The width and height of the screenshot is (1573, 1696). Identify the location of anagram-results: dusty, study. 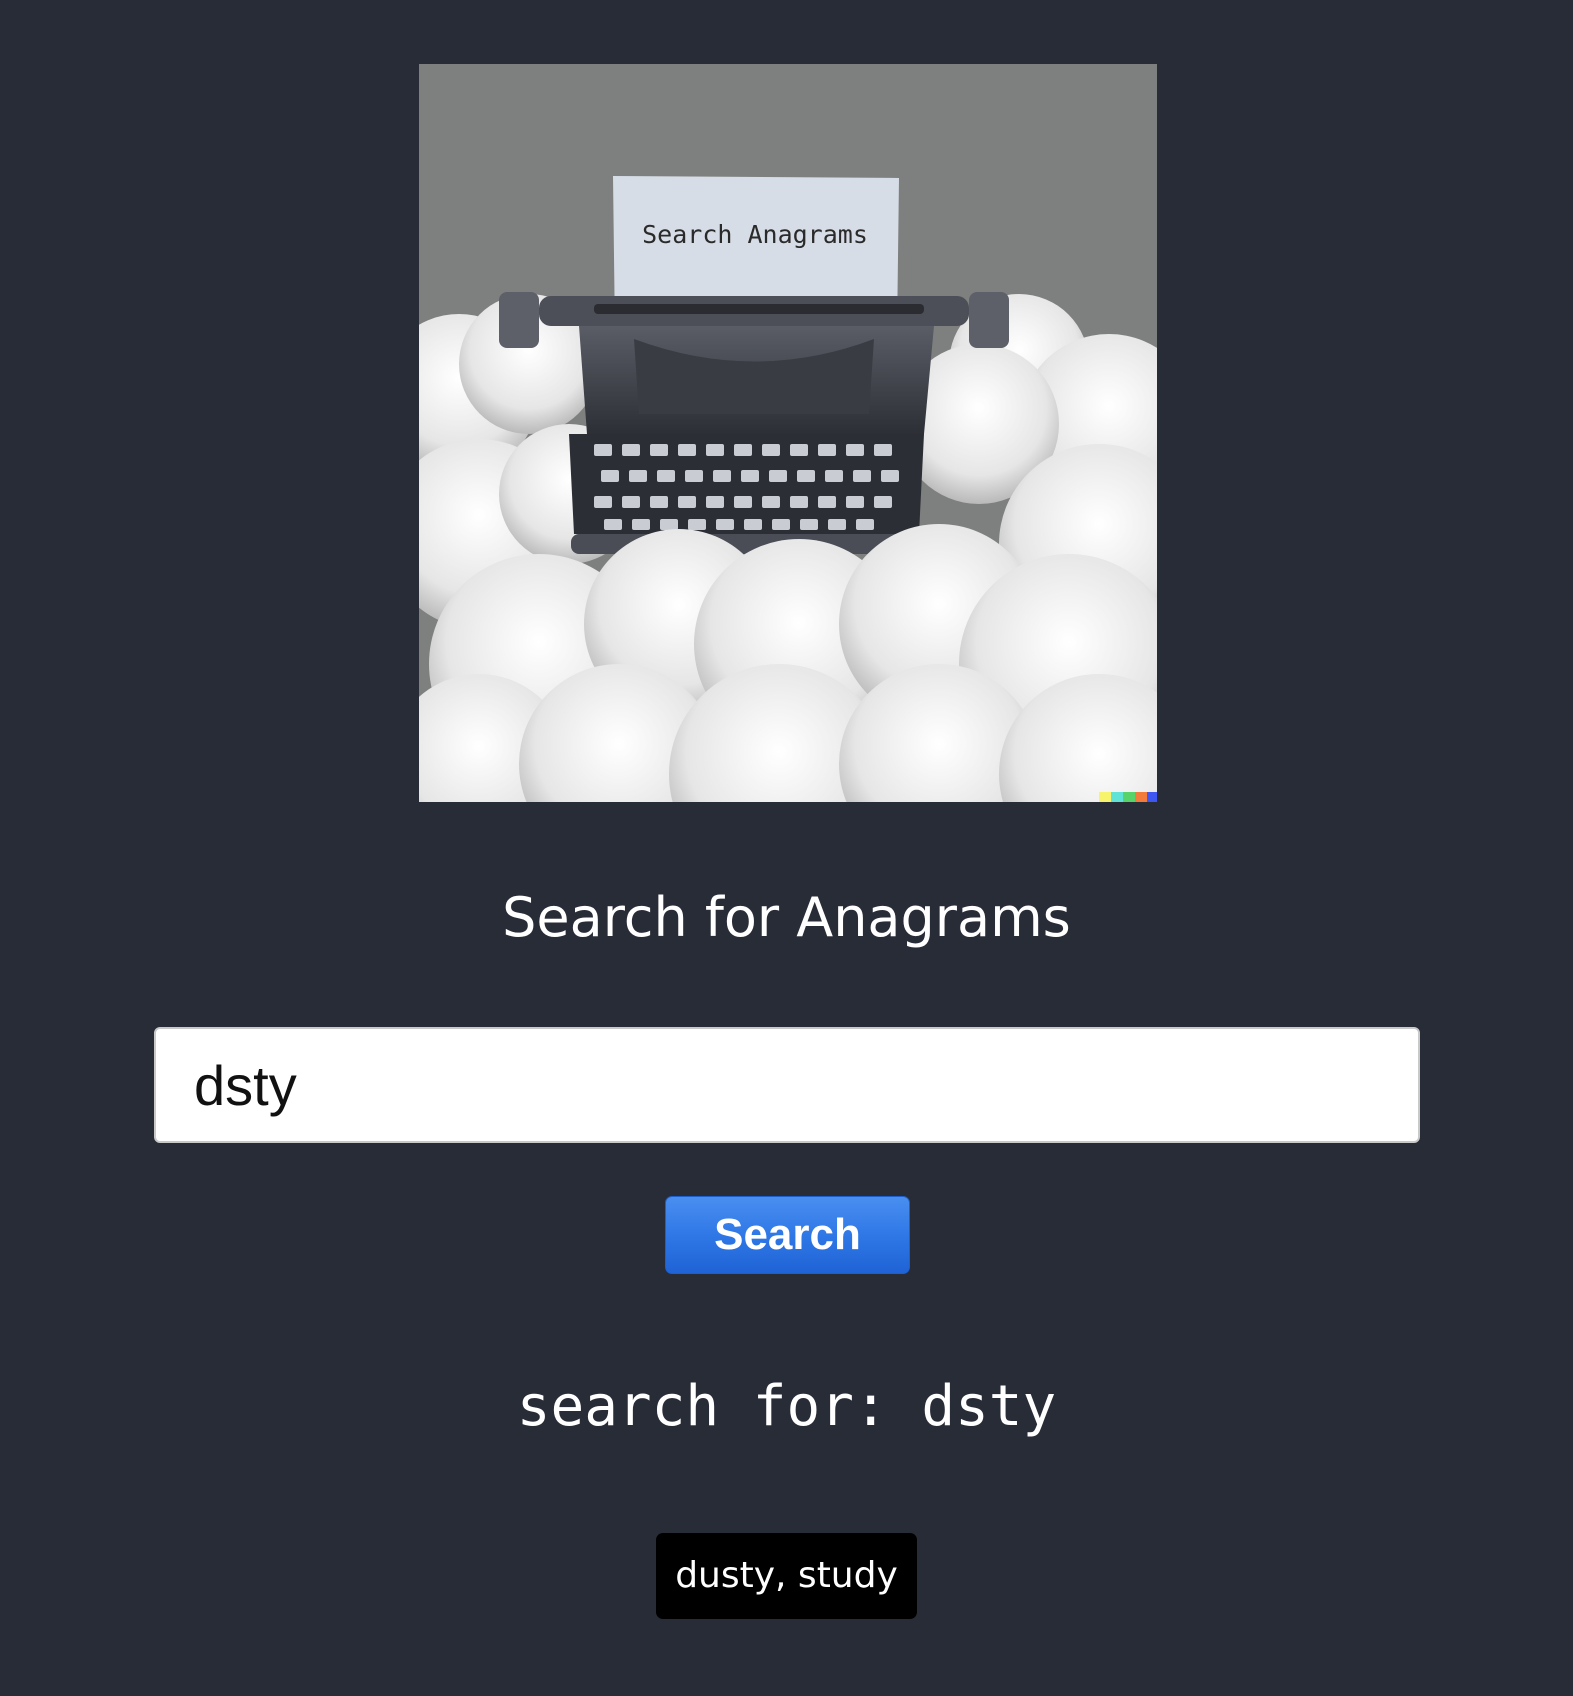
(786, 1576).